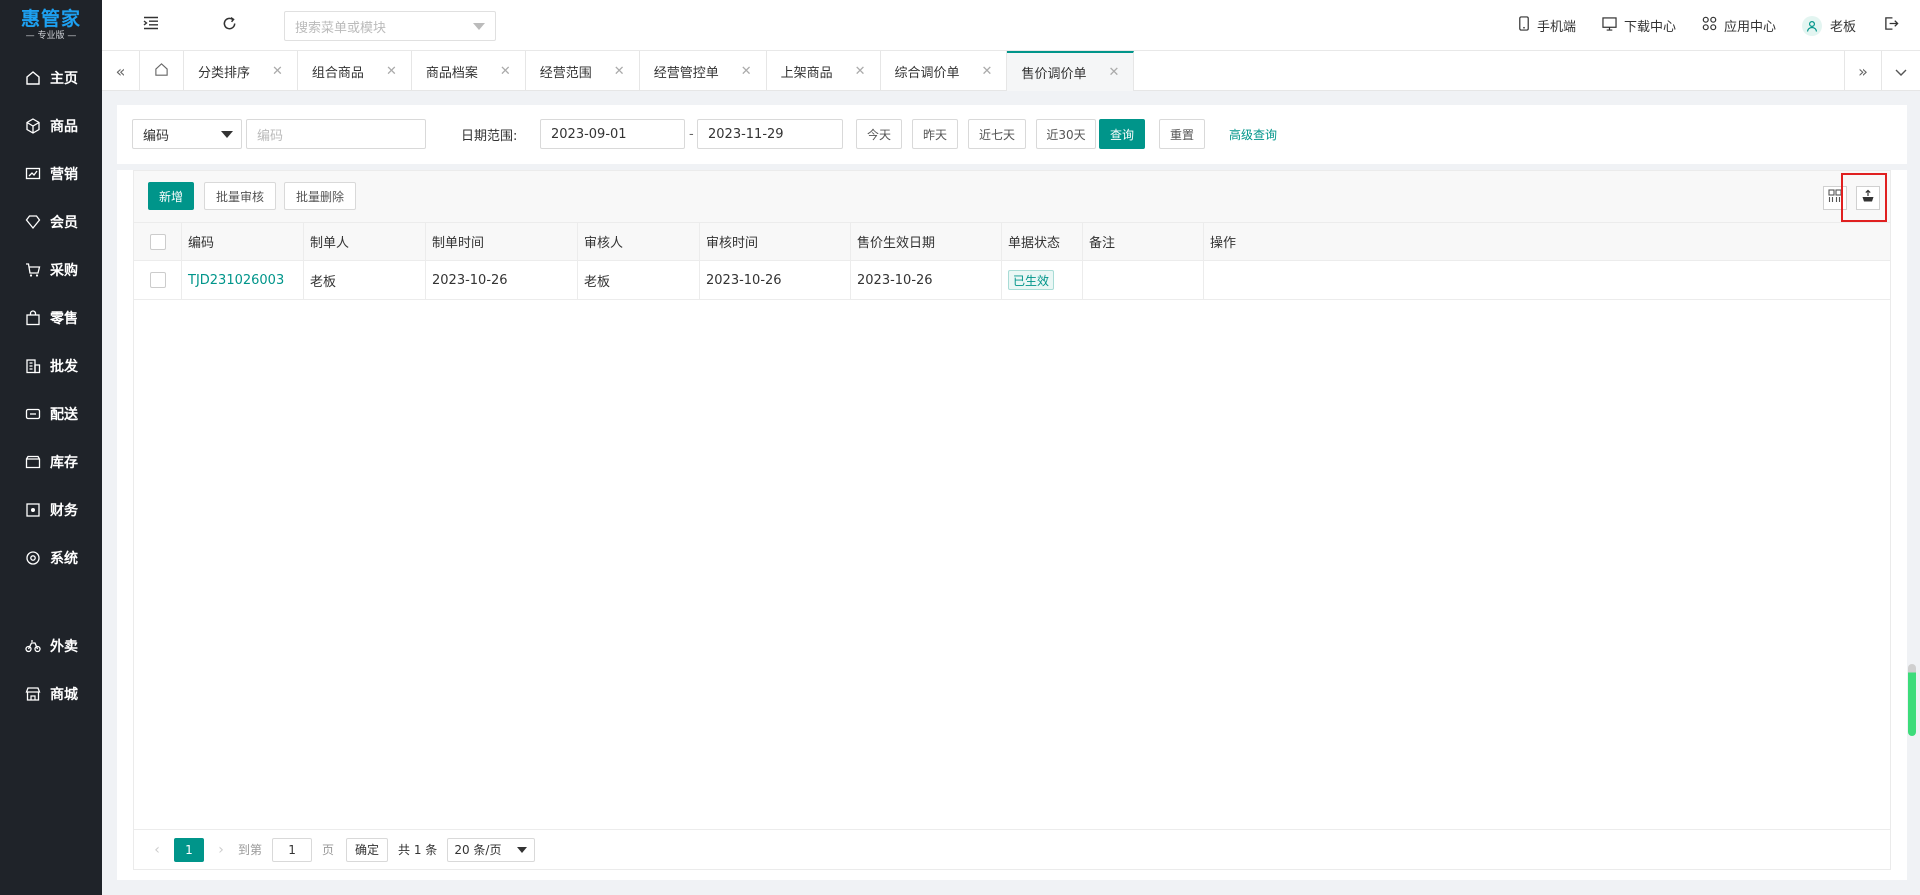 The width and height of the screenshot is (1920, 895). What do you see at coordinates (1042, 241) in the screenshot?
I see `column-header-status: 单据状态` at bounding box center [1042, 241].